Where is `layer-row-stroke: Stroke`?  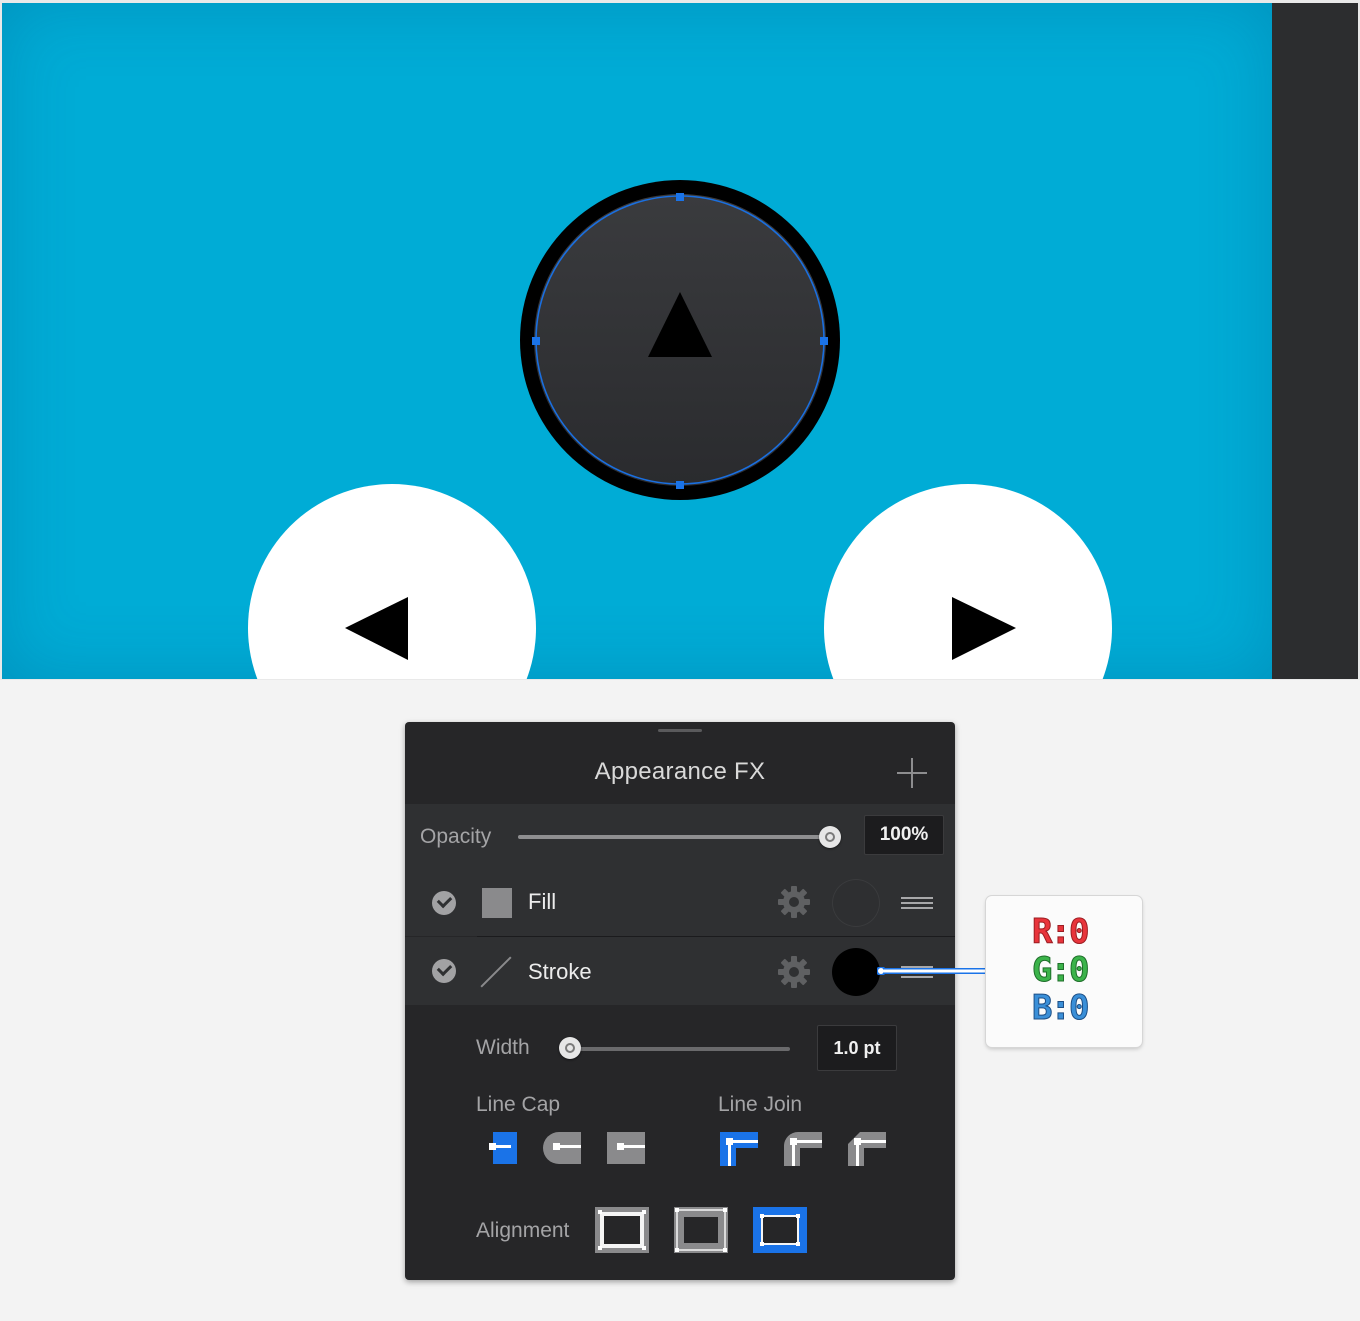 layer-row-stroke: Stroke is located at coordinates (680, 971).